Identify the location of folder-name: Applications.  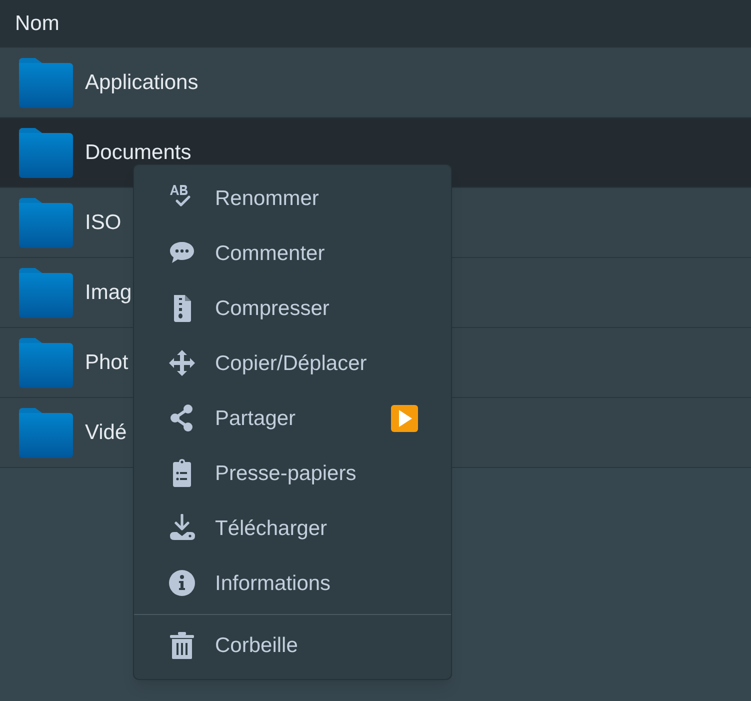
(141, 83).